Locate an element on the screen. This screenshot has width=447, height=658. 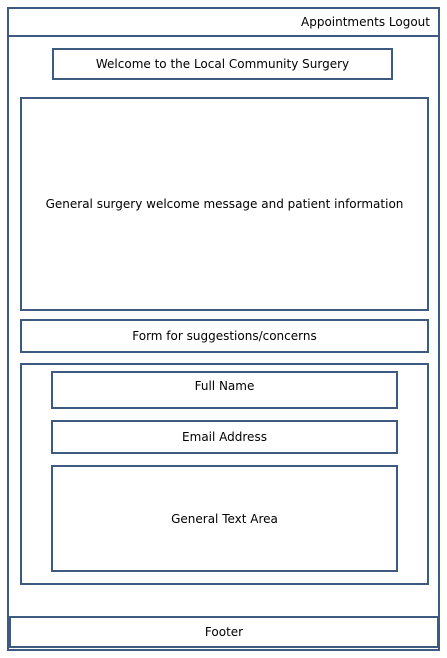
appointments-link: Appointments is located at coordinates (343, 22).